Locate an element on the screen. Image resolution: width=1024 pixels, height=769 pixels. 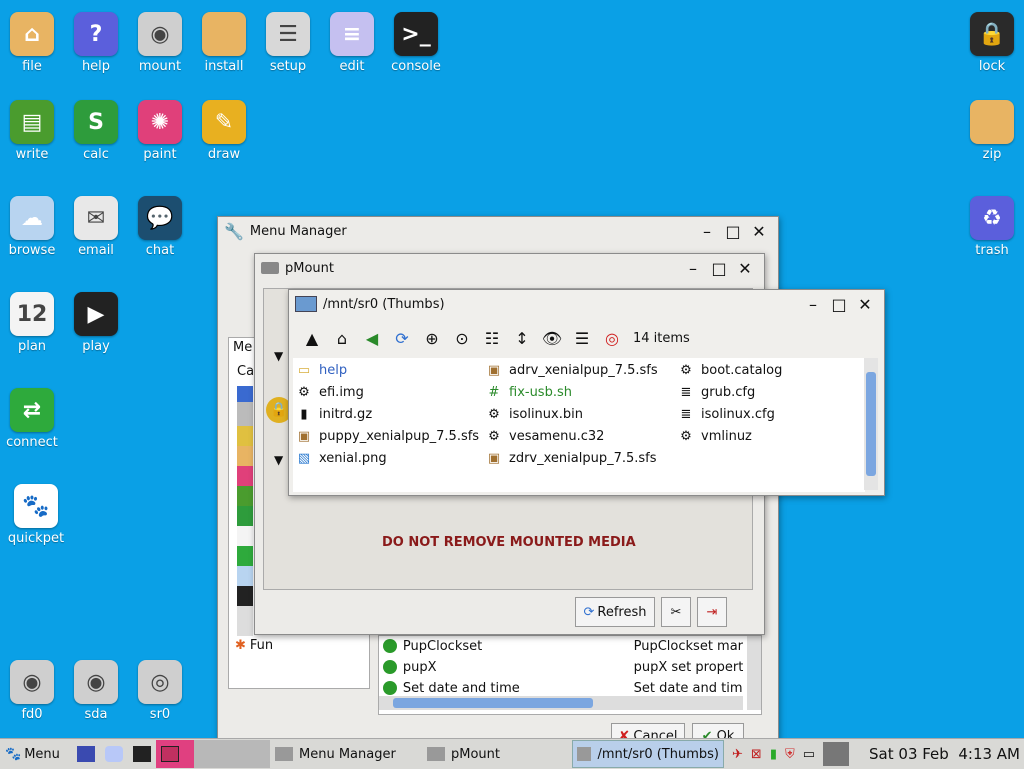
quit-button: ⇥ is located at coordinates (712, 612).